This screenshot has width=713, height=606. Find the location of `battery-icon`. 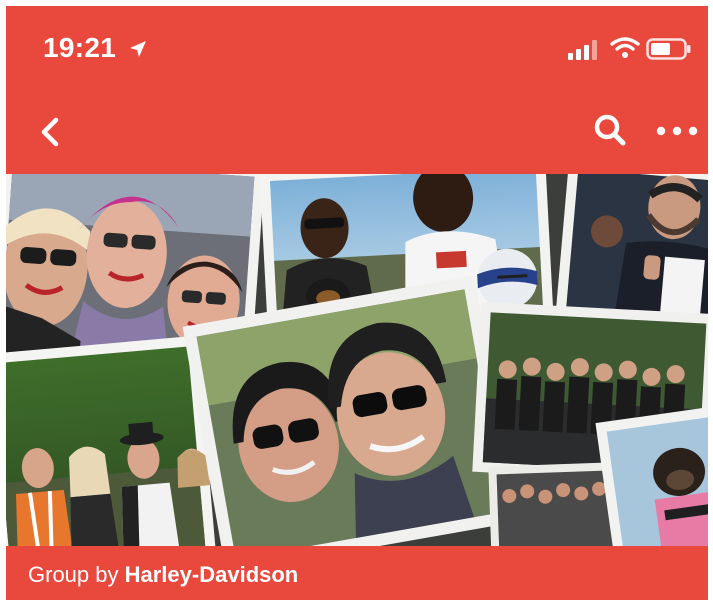

battery-icon is located at coordinates (668, 49).